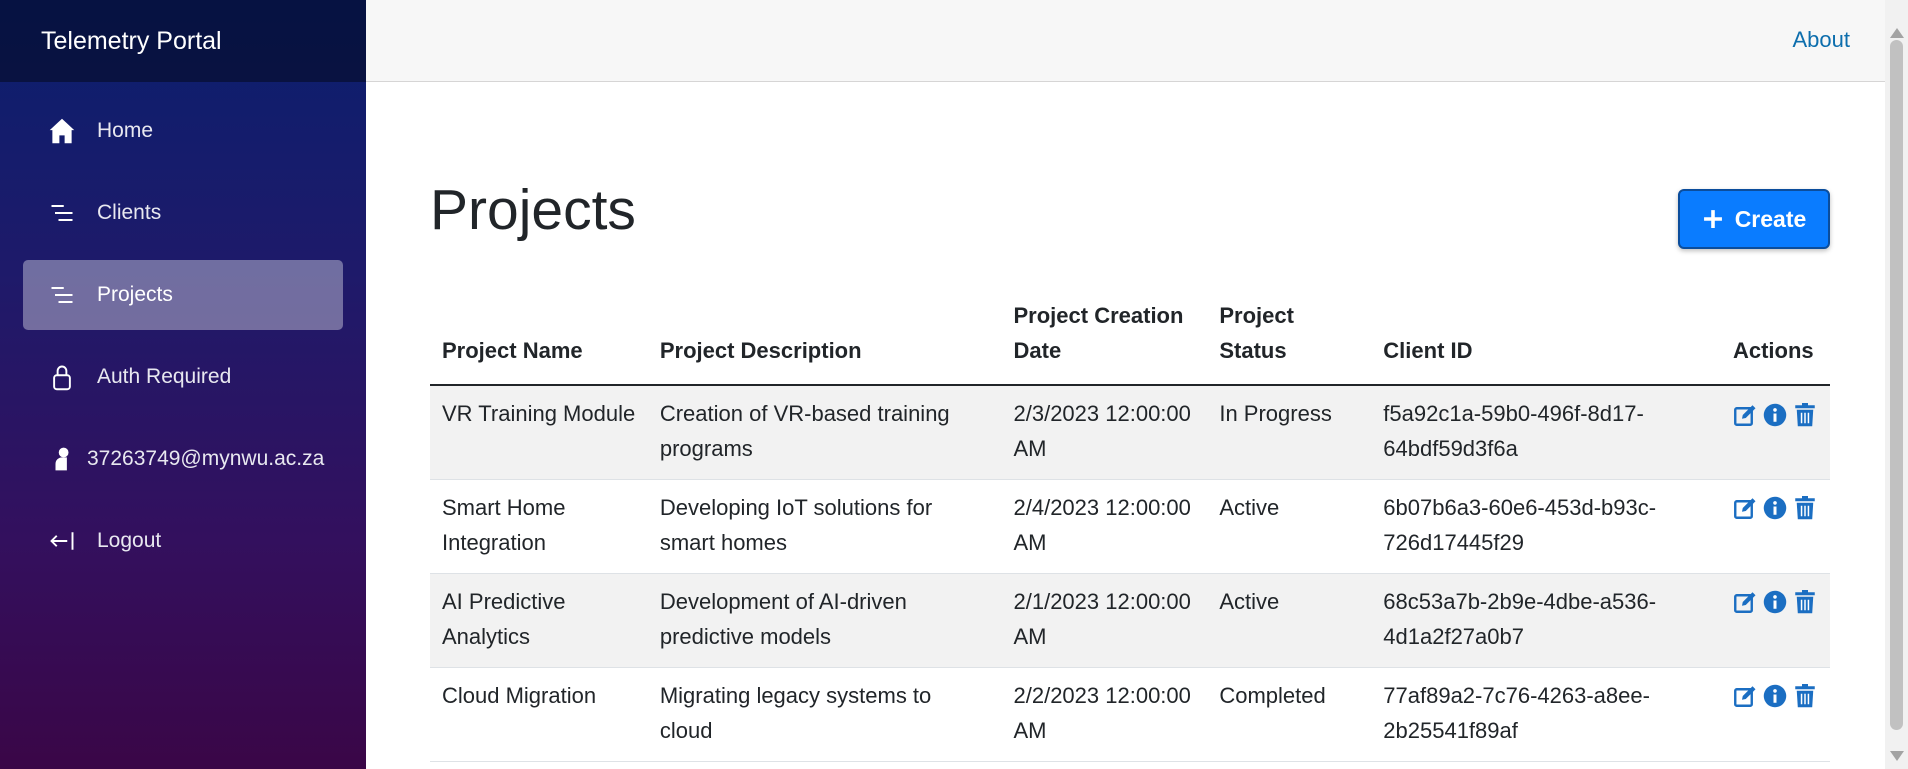 The image size is (1908, 769). I want to click on sidebar-item-label: Clients, so click(129, 212).